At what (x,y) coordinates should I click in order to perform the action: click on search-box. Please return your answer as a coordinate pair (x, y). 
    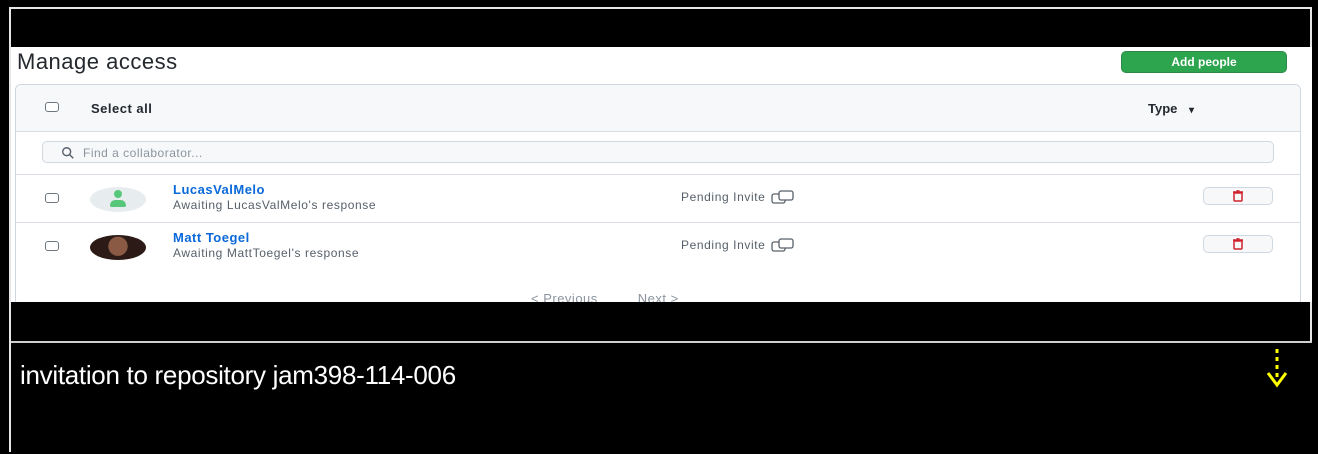
    Looking at the image, I should click on (658, 152).